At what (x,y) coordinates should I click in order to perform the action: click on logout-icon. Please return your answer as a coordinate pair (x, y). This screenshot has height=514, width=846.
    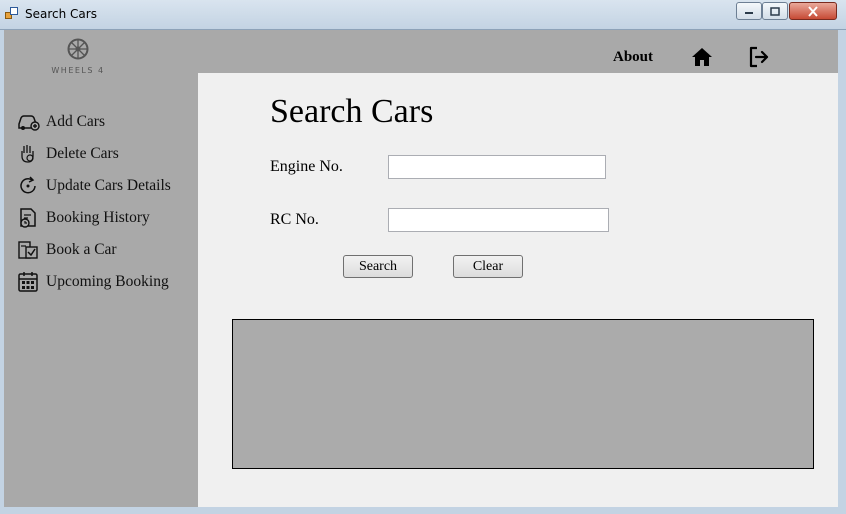
    Looking at the image, I should click on (759, 57).